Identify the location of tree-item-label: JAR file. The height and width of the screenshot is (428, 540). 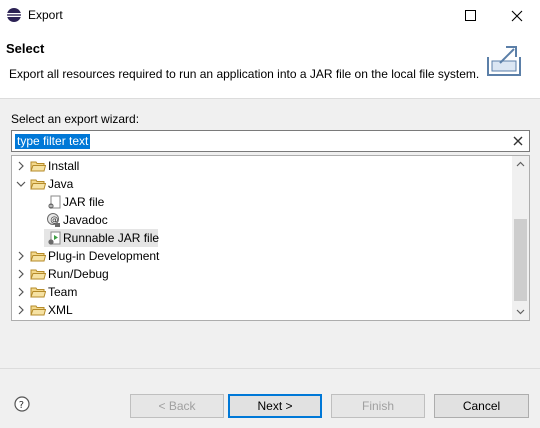
(84, 202).